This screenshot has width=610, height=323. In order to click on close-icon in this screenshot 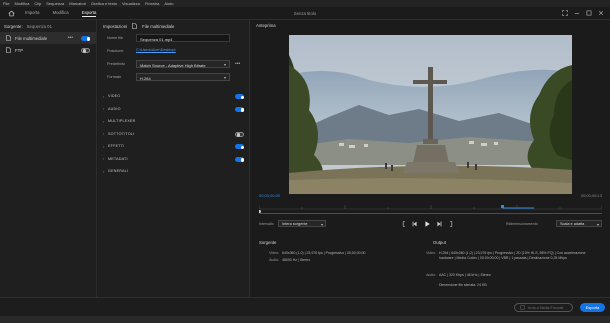, I will do `click(601, 13)`.